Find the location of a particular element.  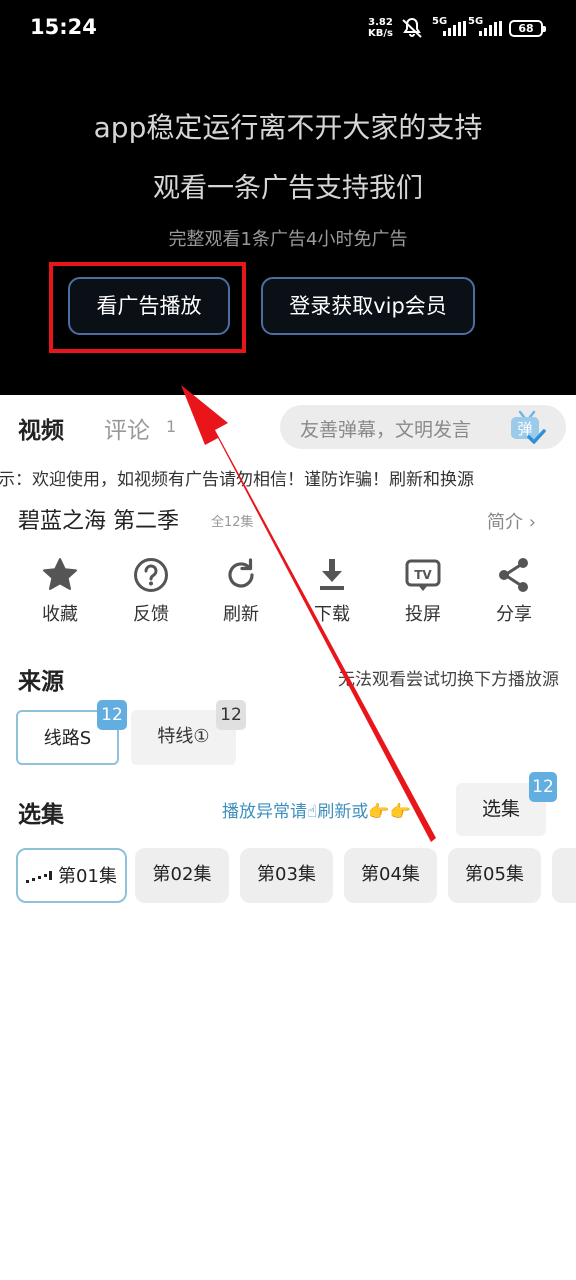

network-speed: 3.82 KB/s is located at coordinates (380, 28).